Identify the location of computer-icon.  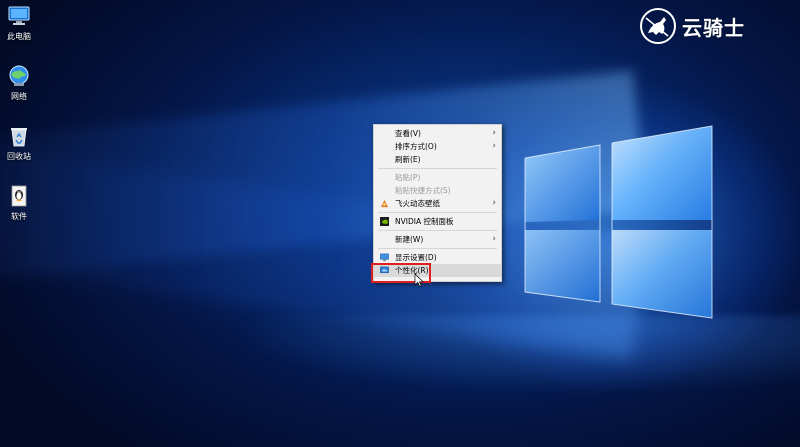
(19, 15).